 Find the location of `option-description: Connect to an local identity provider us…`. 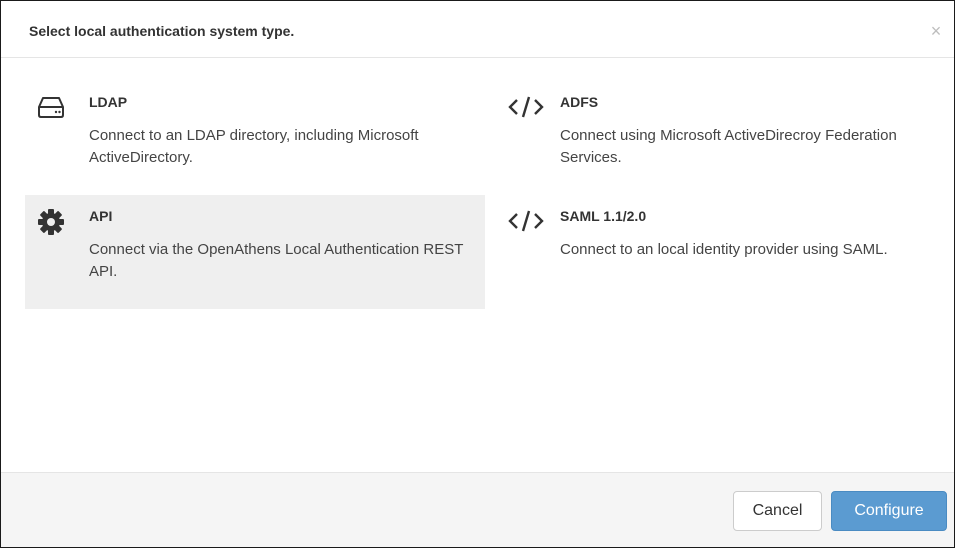

option-description: Connect to an local identity provider us… is located at coordinates (724, 249).